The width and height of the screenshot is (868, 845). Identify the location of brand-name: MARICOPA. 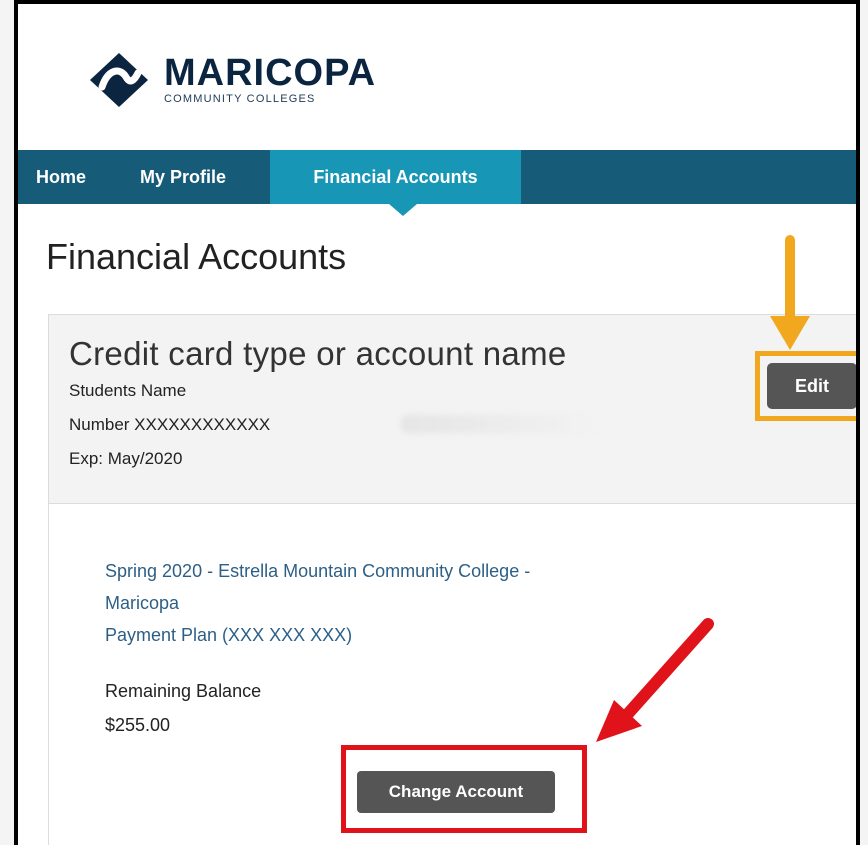
(270, 73).